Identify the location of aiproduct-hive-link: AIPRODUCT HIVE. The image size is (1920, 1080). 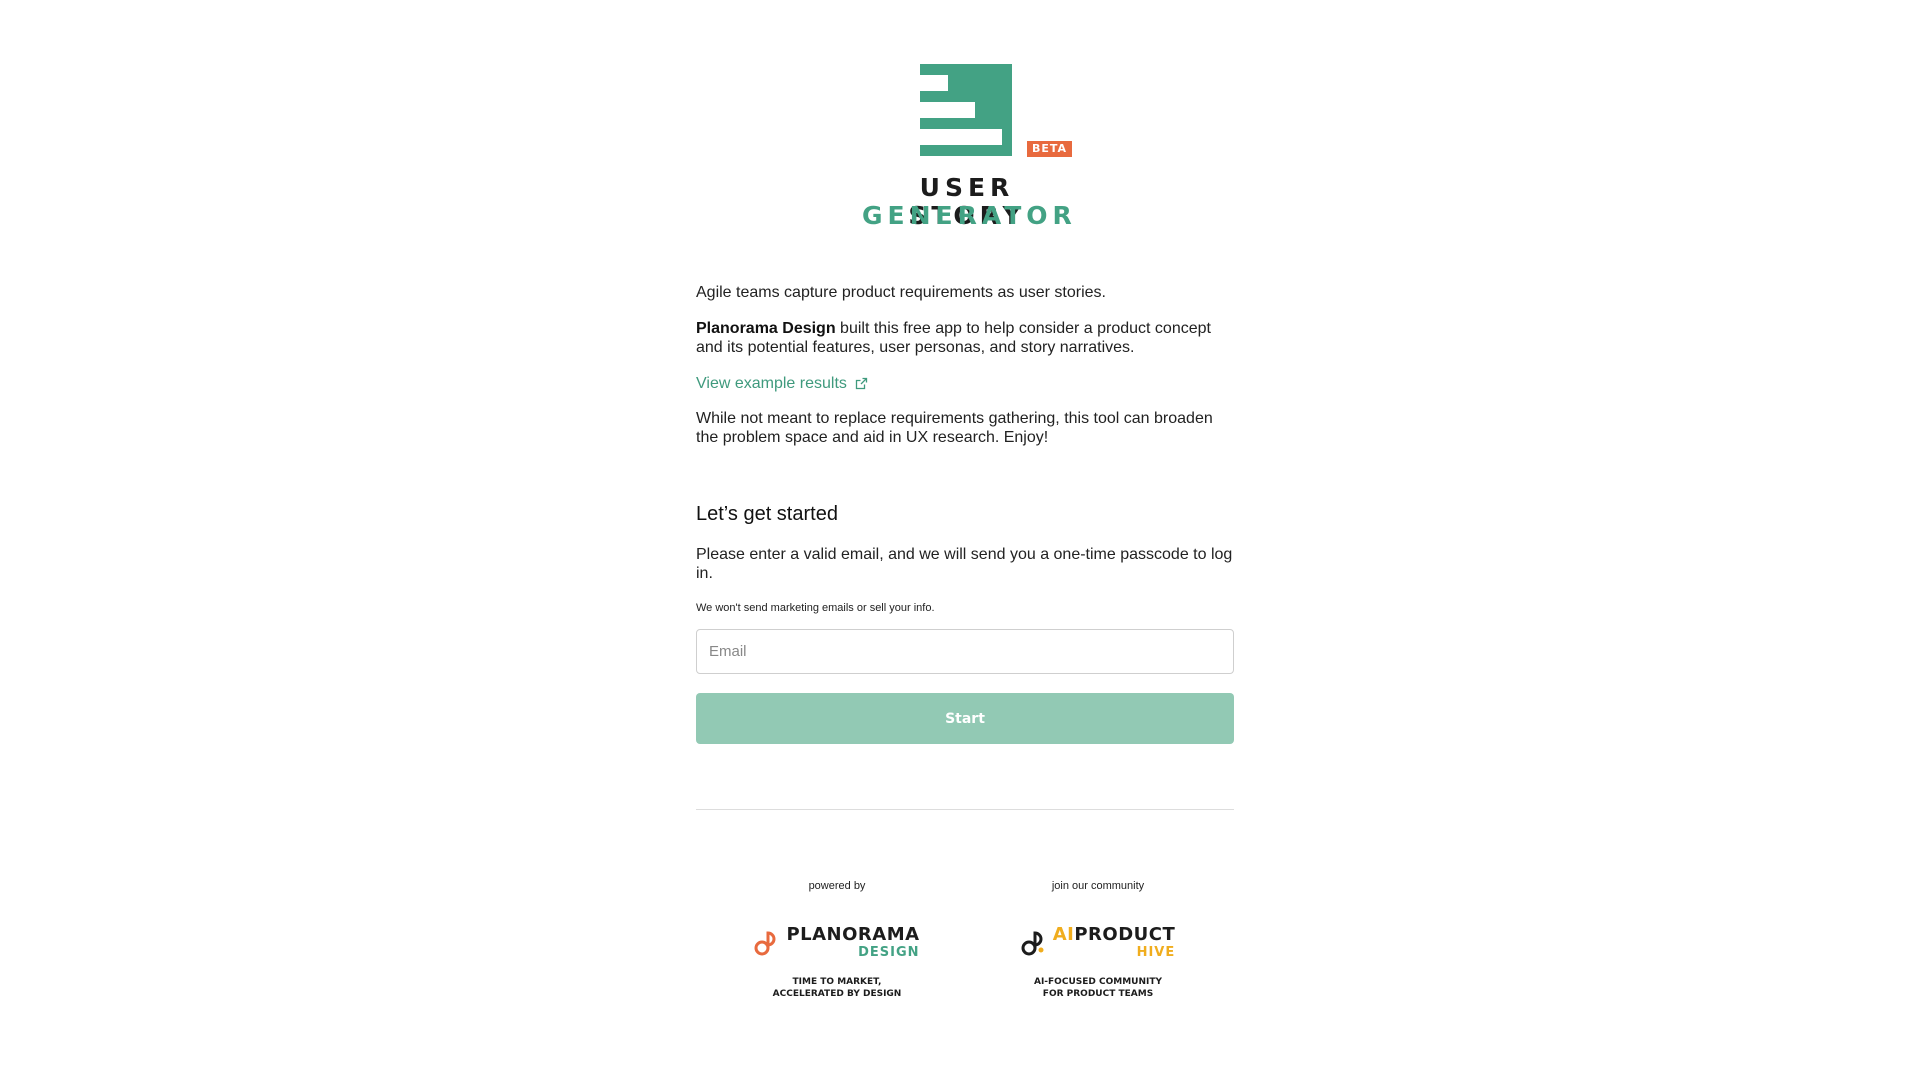
(1098, 944).